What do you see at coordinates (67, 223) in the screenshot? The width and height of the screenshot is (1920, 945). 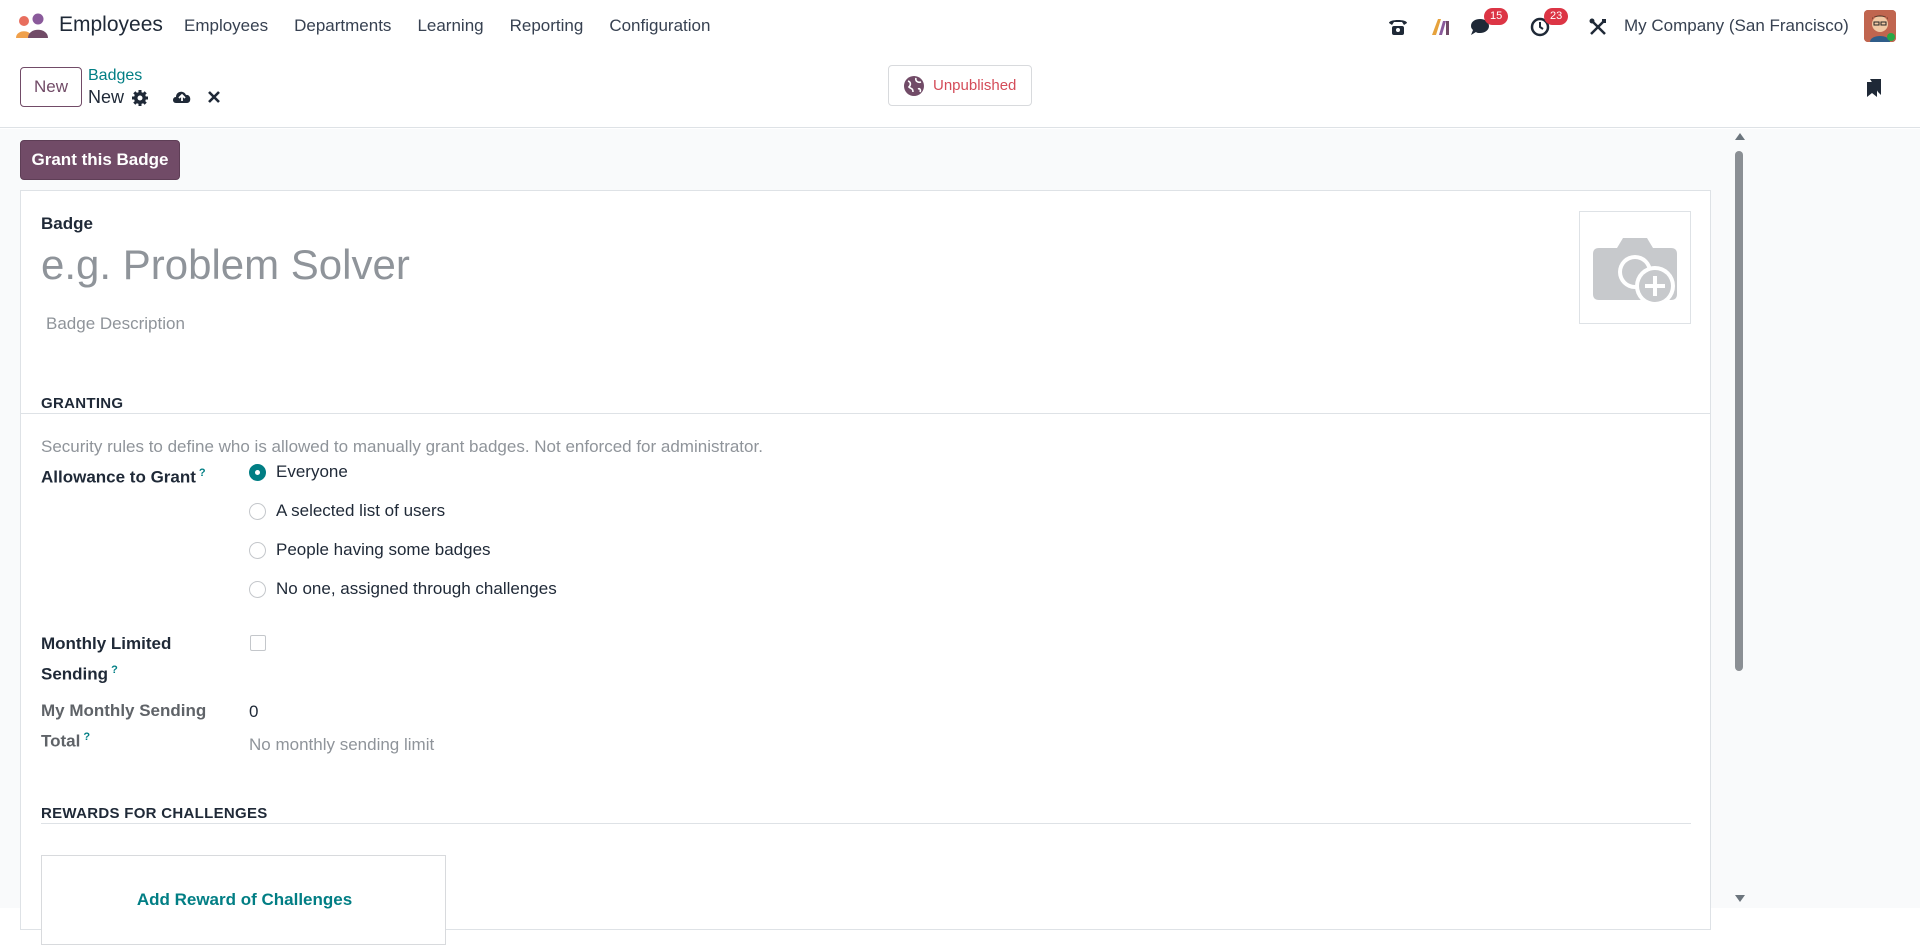 I see `badge-label: Badge` at bounding box center [67, 223].